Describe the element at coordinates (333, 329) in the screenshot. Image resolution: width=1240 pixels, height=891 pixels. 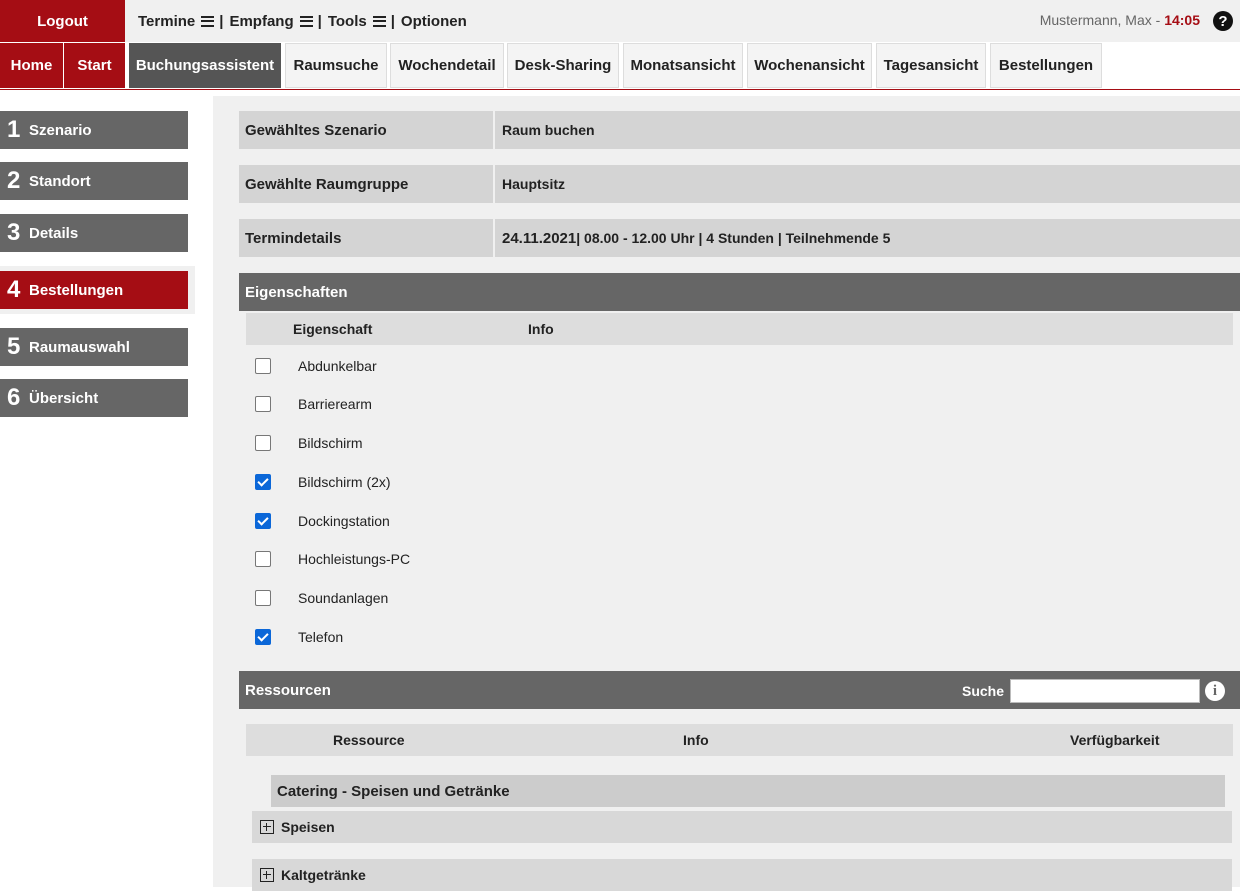
I see `column-eigenschaft: Eigenschaft` at that location.